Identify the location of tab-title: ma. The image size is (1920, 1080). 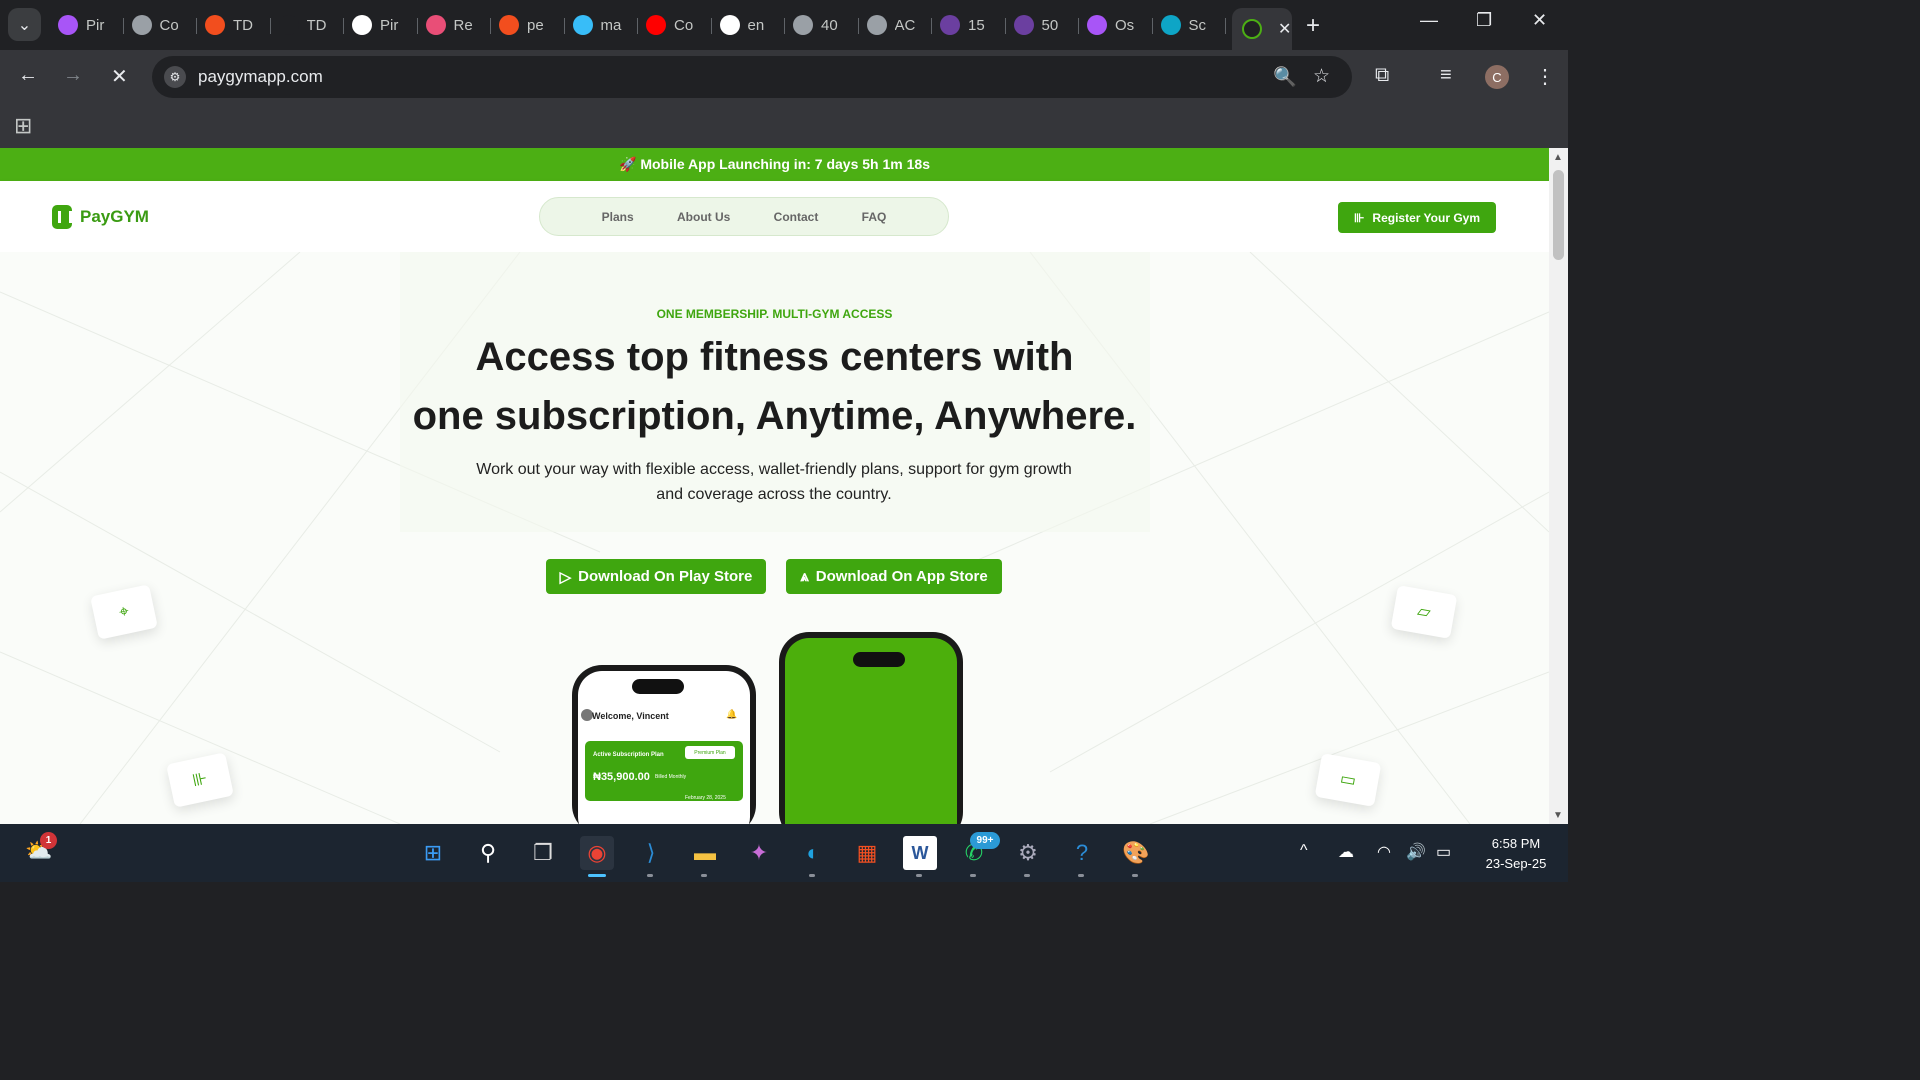
(611, 25).